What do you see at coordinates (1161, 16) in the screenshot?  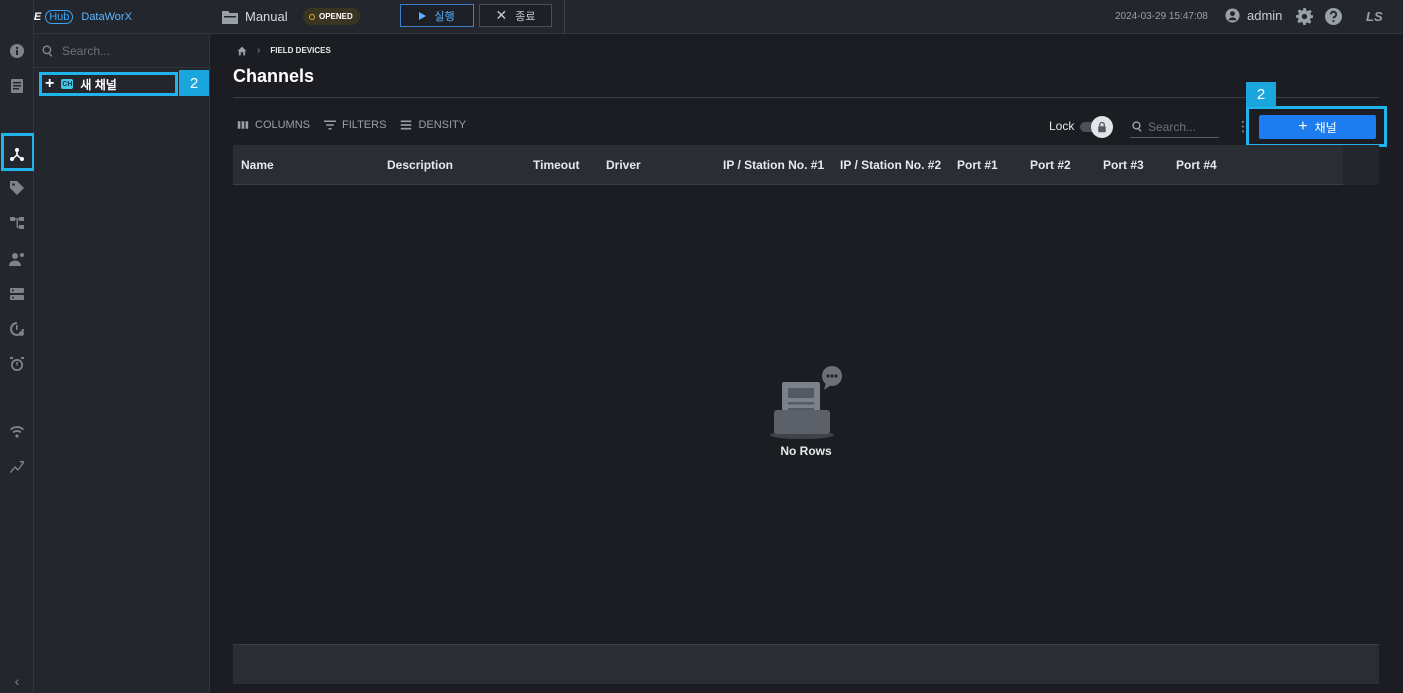 I see `clock-timestamp: 2024-03-29 15:47:08` at bounding box center [1161, 16].